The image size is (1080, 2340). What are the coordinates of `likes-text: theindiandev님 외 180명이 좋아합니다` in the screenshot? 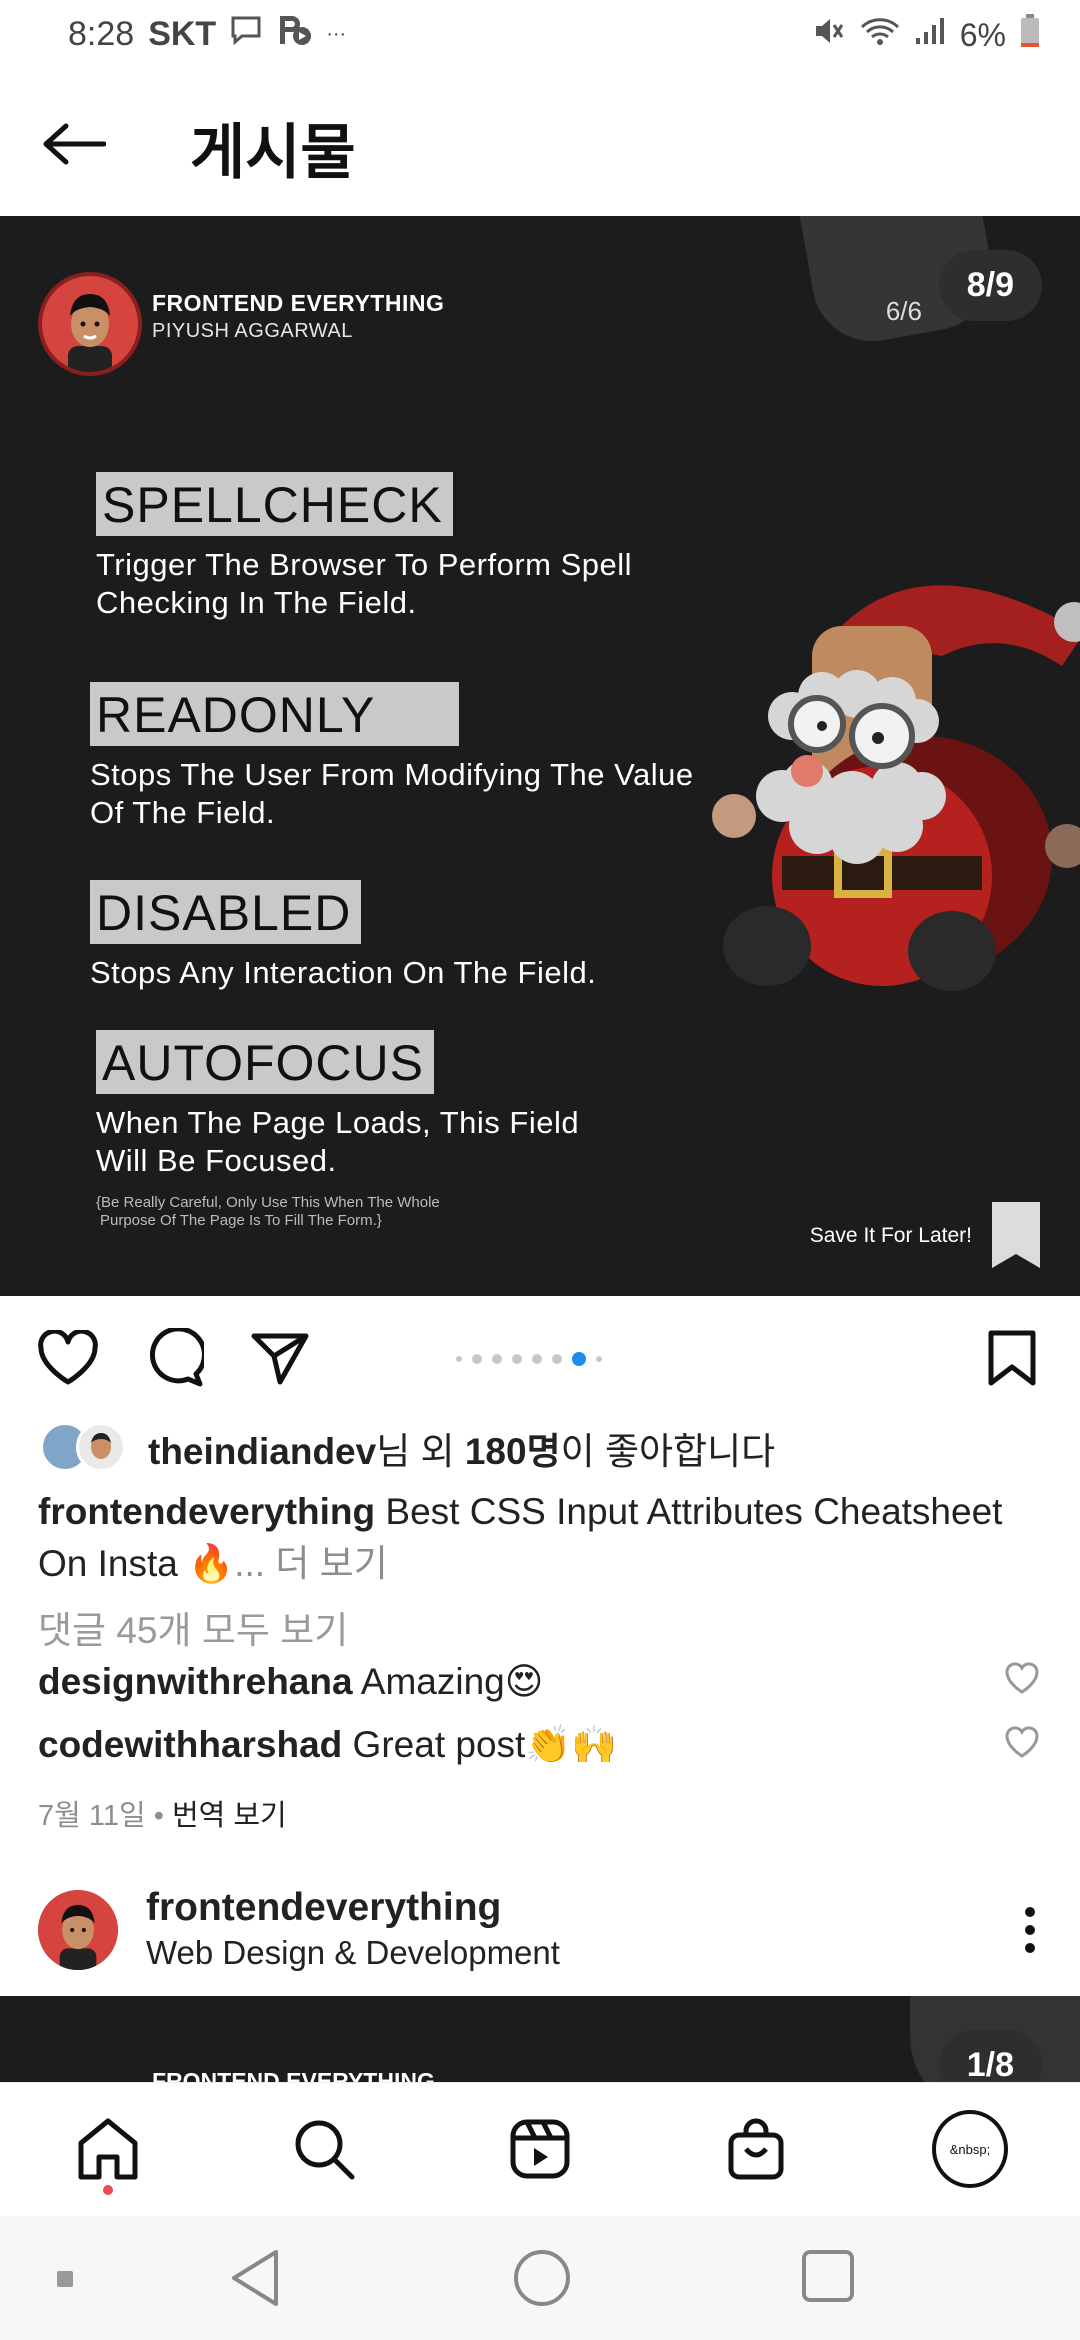 It's located at (461, 1448).